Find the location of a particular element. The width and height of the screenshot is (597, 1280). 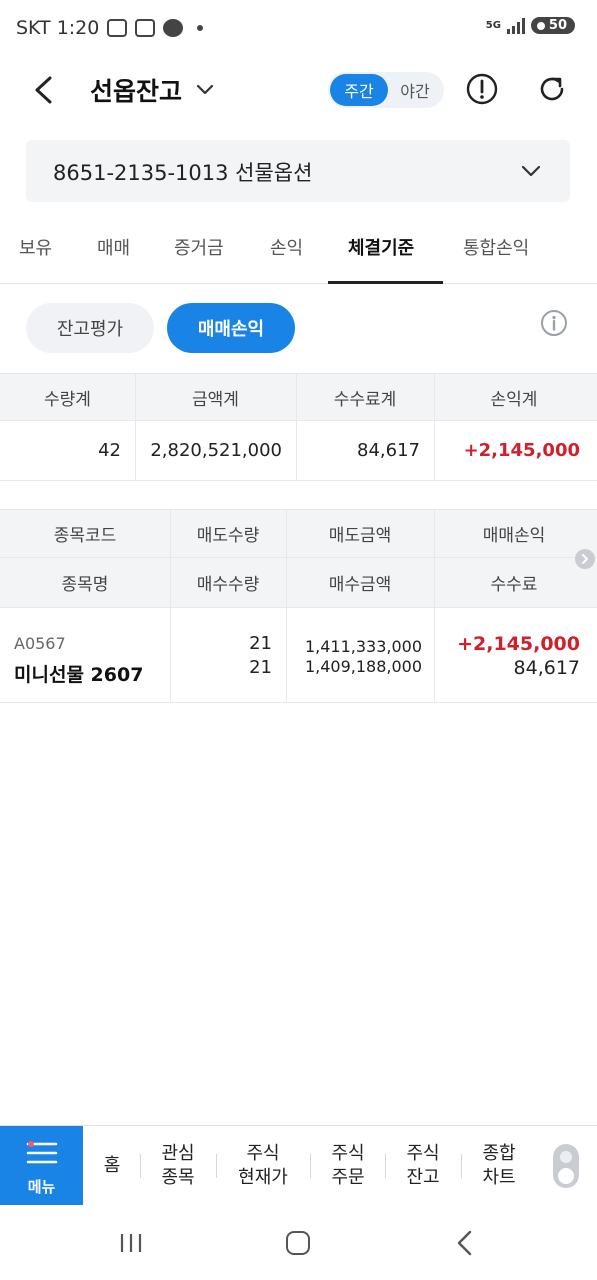

detail-header-row-top: 종목코드 매도수량 매도금액 매매손익 is located at coordinates (298, 533).